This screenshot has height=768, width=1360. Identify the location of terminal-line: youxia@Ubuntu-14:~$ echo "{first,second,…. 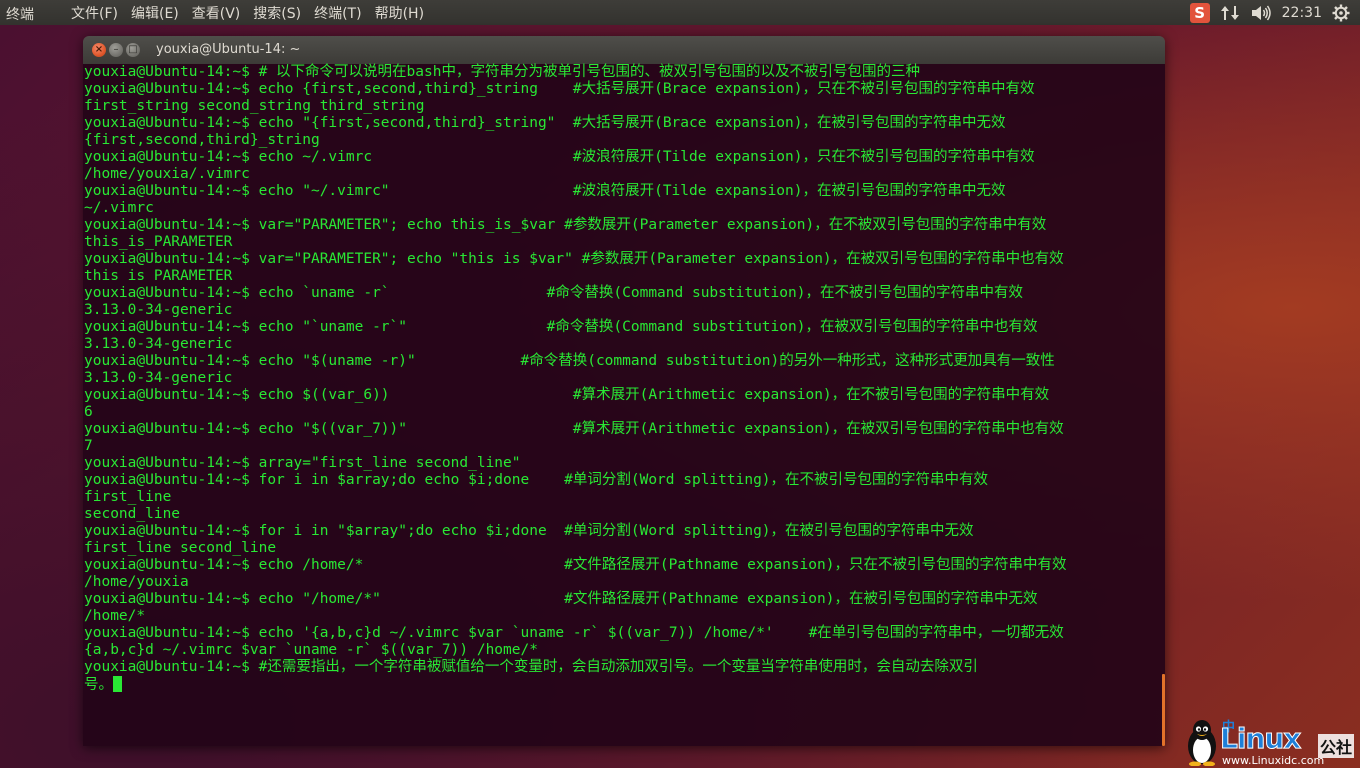
(545, 123).